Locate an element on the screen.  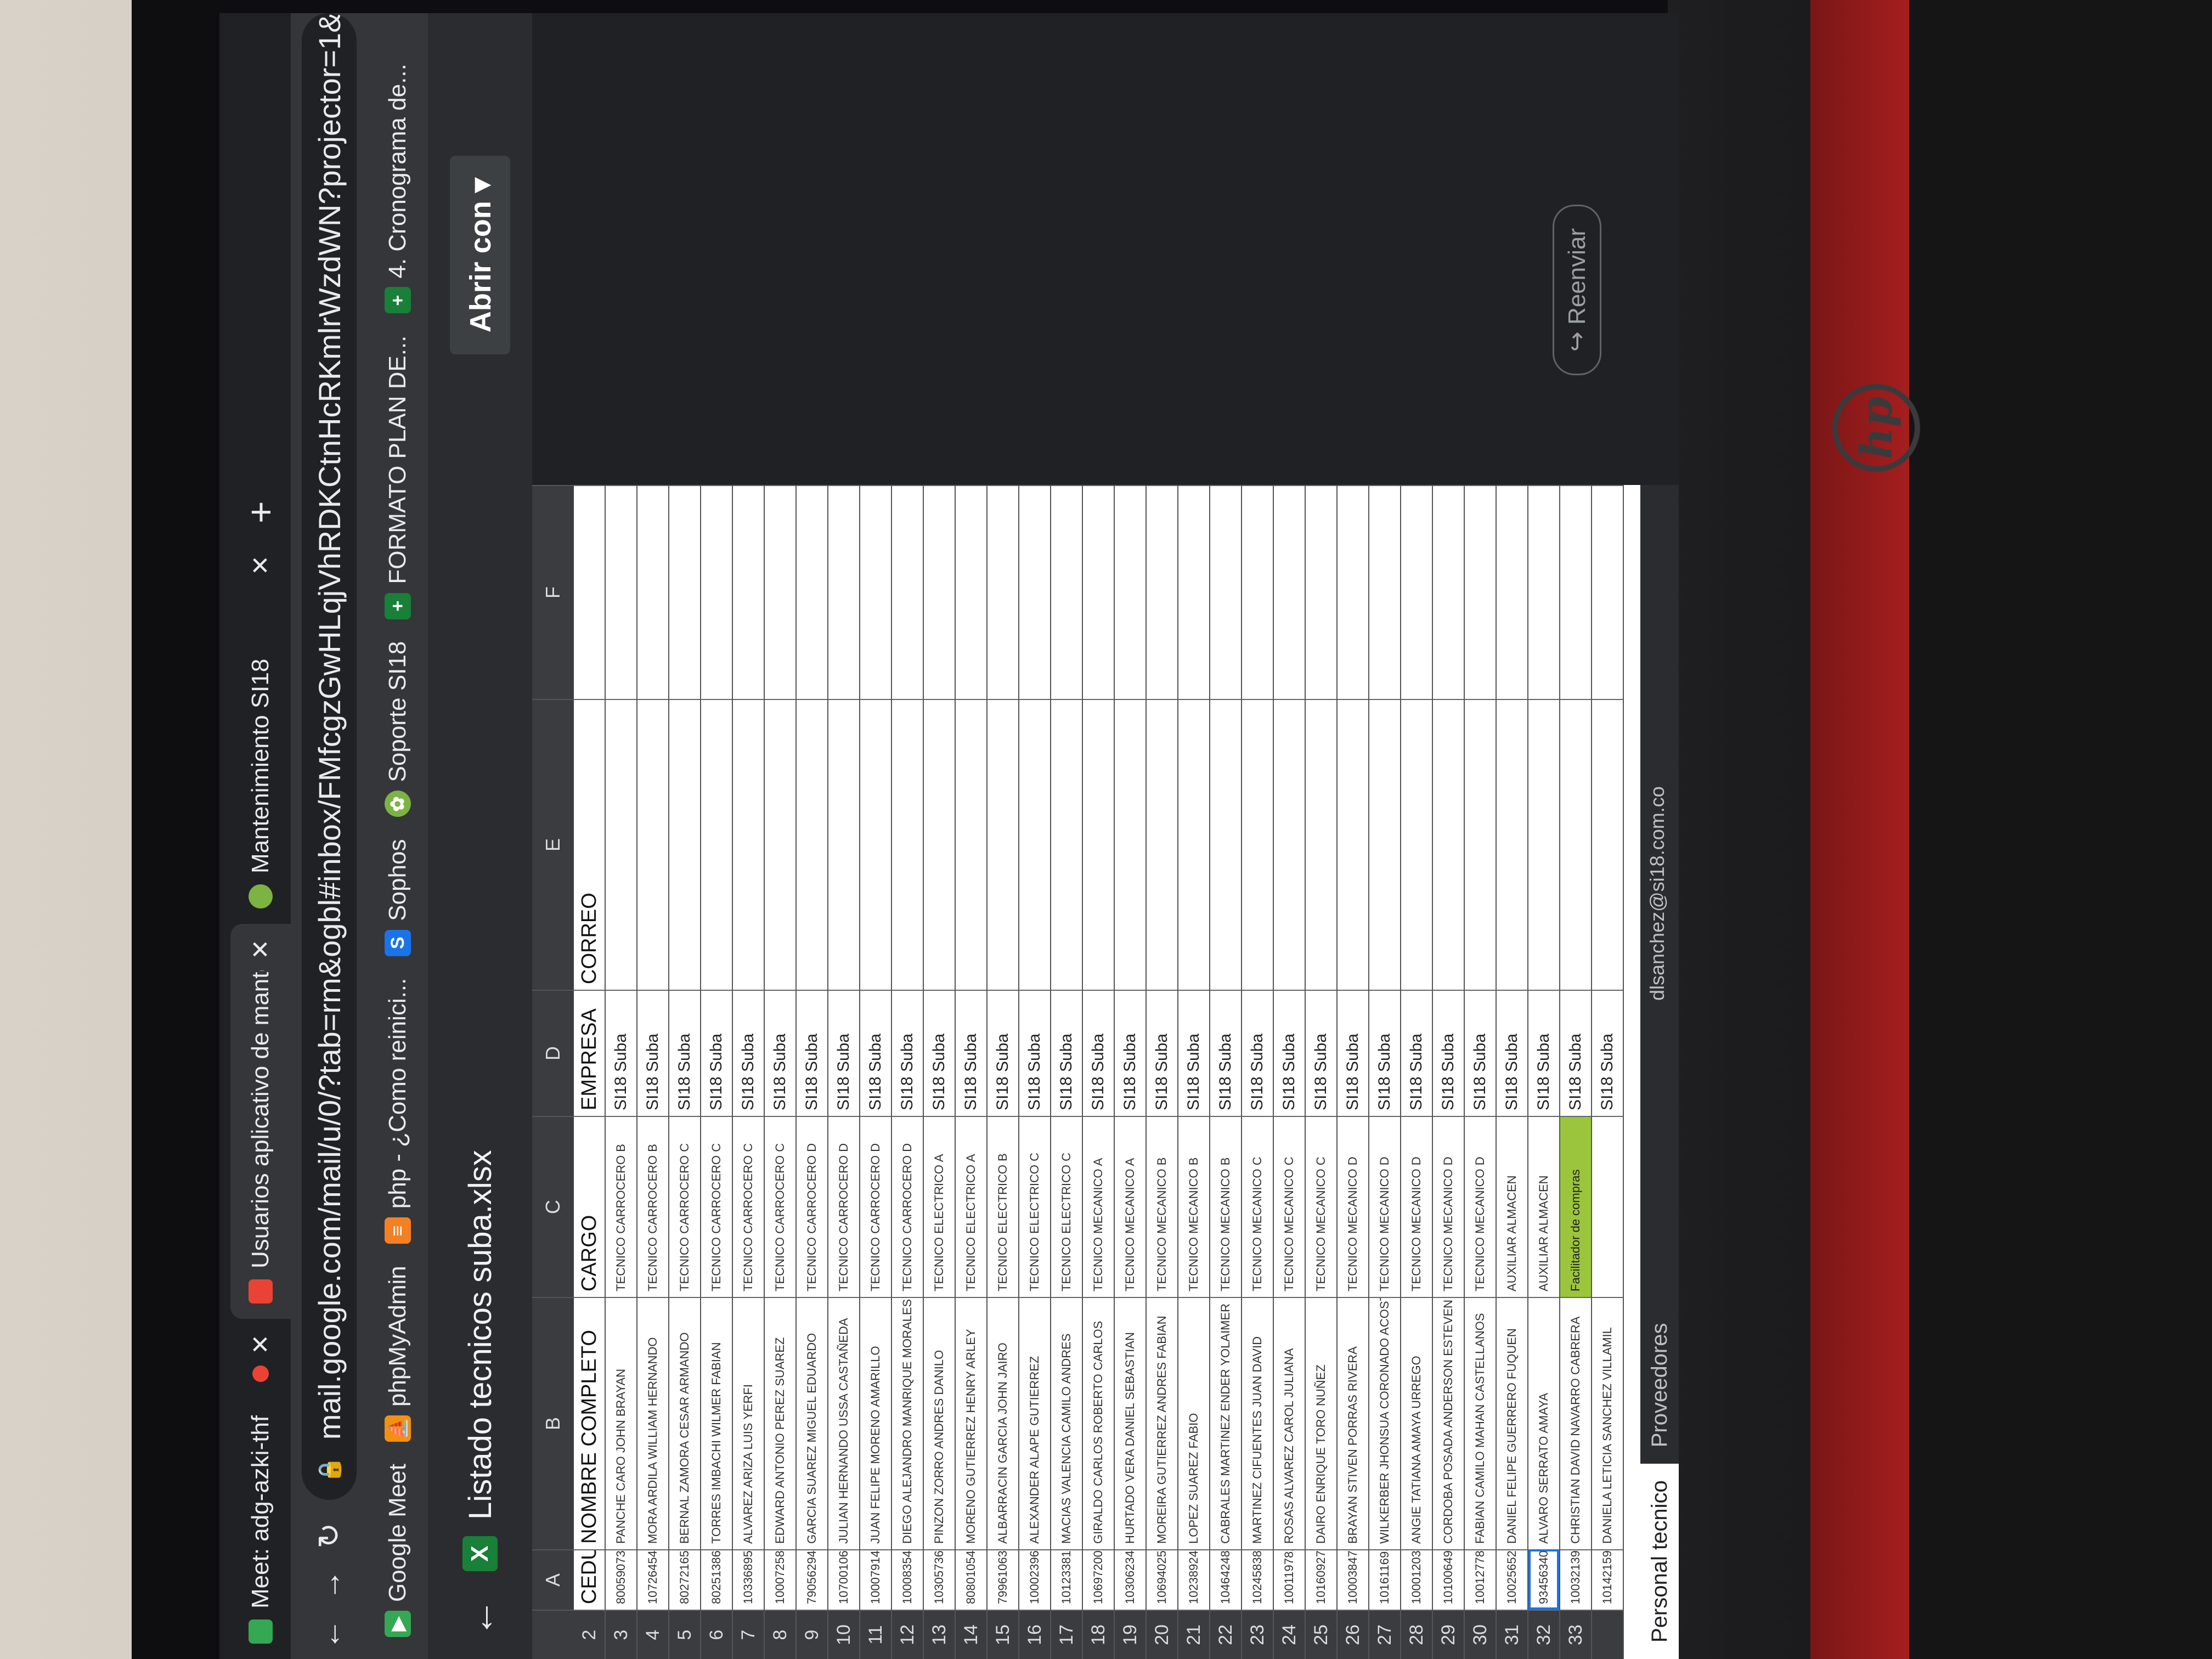
cell-cargo: AUXILIAR ALMACEN is located at coordinates (1512, 1207).